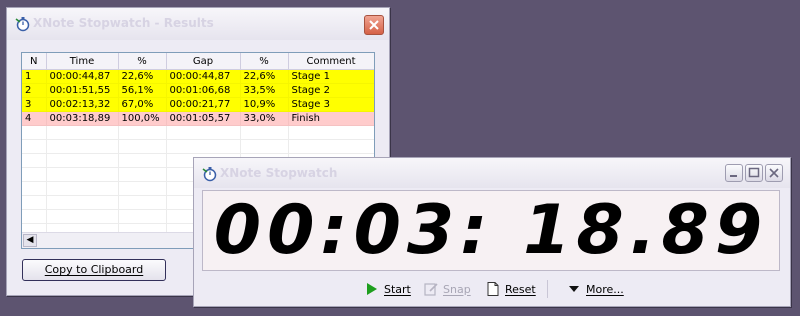  What do you see at coordinates (457, 289) in the screenshot?
I see `snap-label: Snap` at bounding box center [457, 289].